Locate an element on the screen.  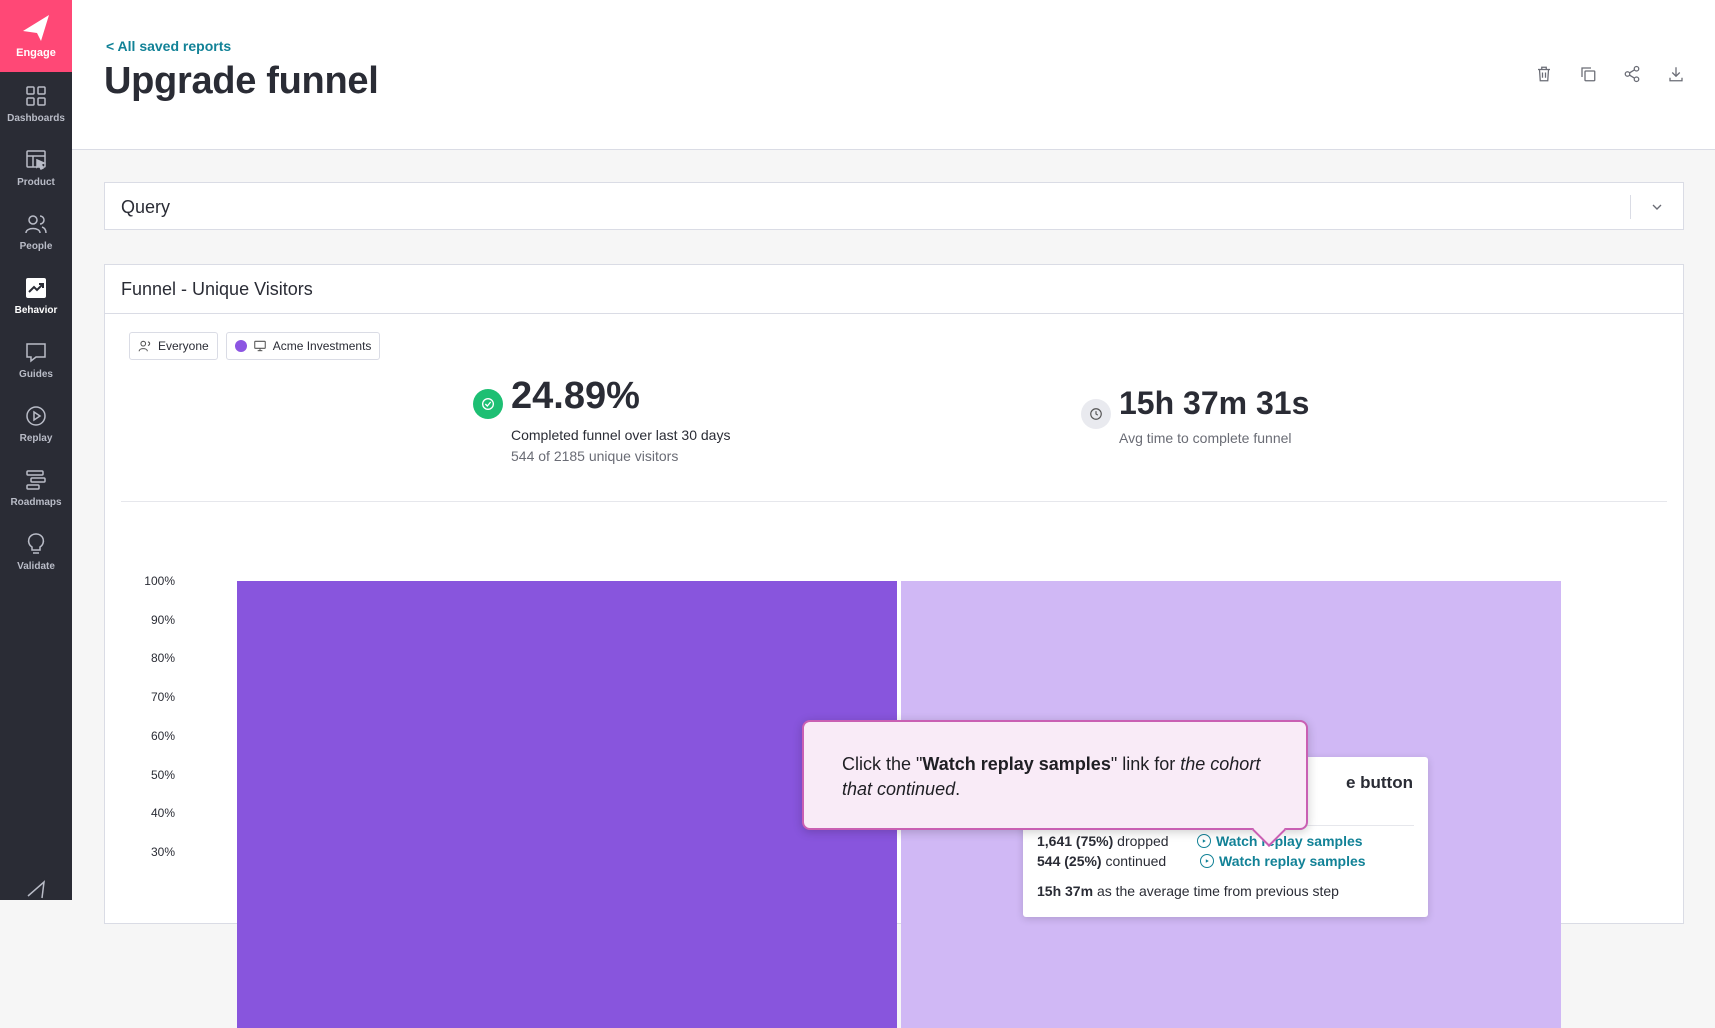
download-icon is located at coordinates (1676, 74).